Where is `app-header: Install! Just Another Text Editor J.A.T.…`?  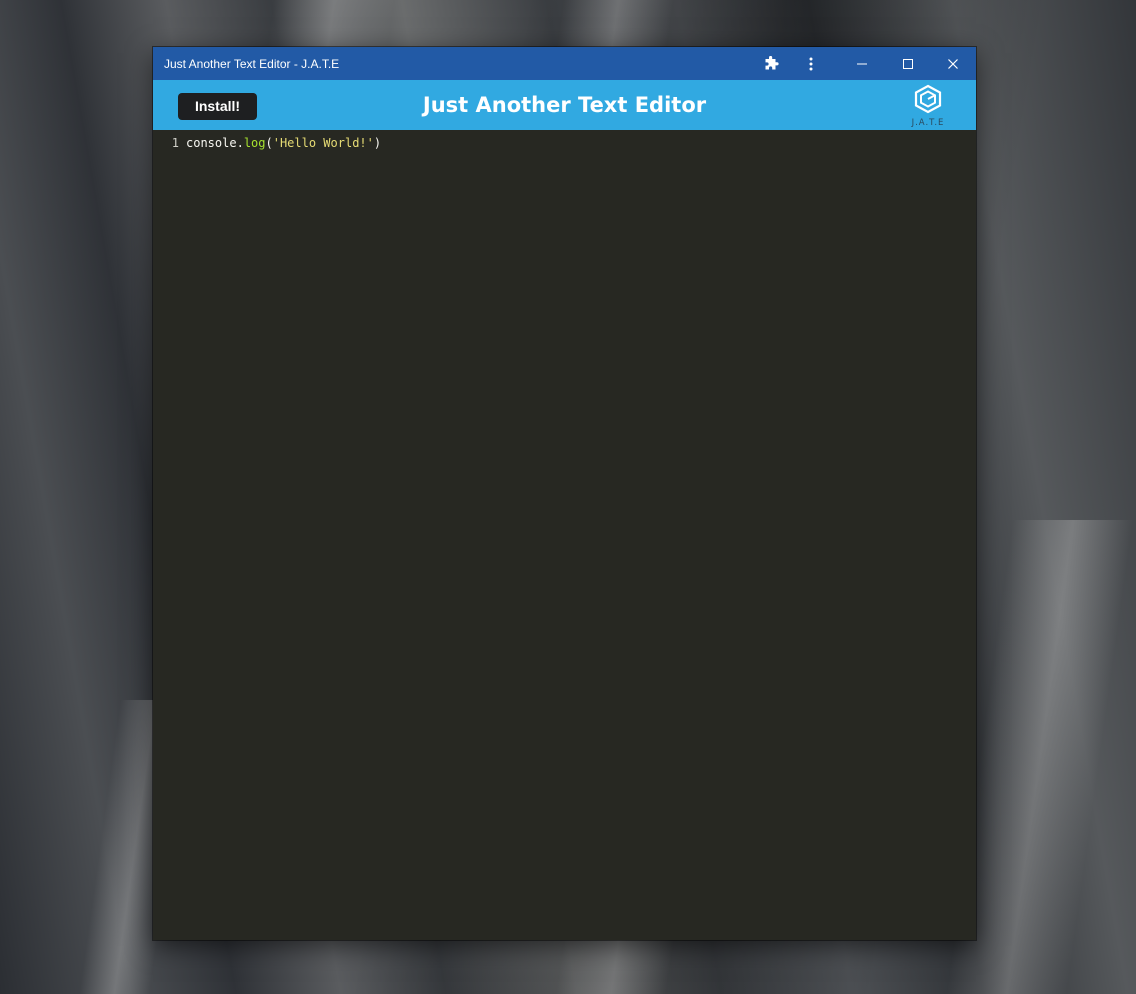
app-header: Install! Just Another Text Editor J.A.T.… is located at coordinates (564, 105).